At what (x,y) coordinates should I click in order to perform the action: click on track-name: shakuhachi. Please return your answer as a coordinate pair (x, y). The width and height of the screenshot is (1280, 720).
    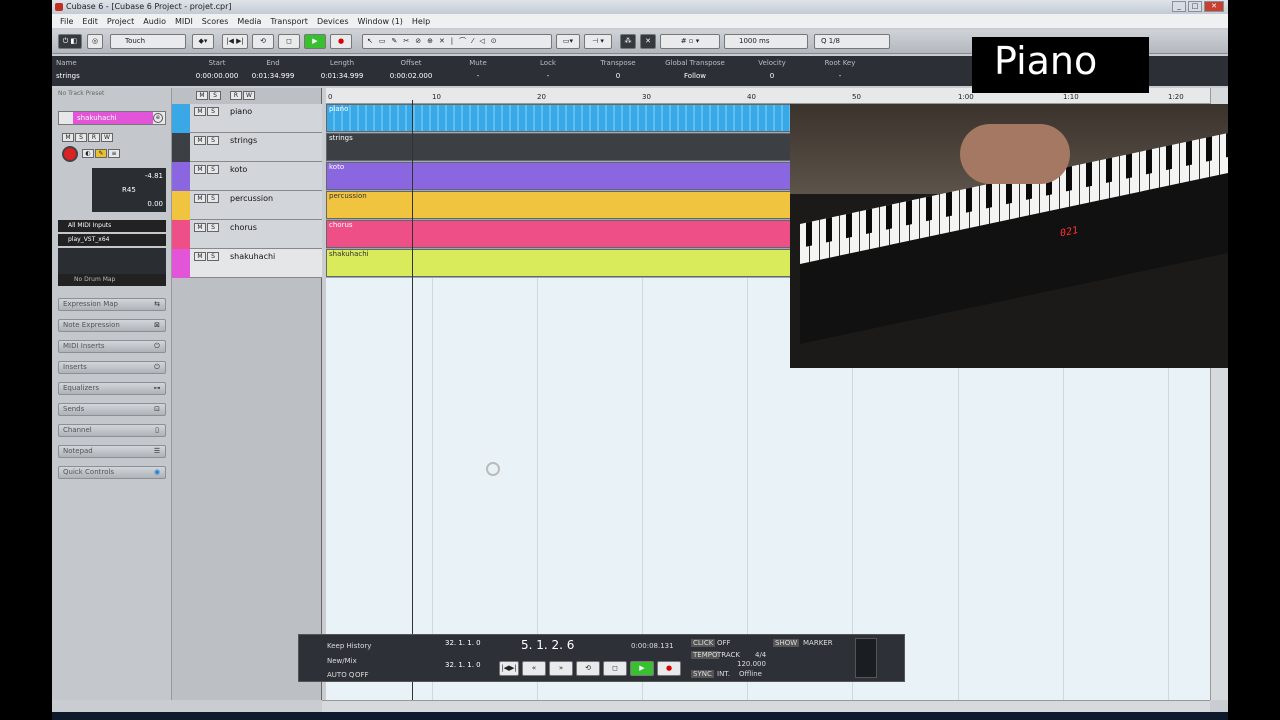
    Looking at the image, I should click on (252, 256).